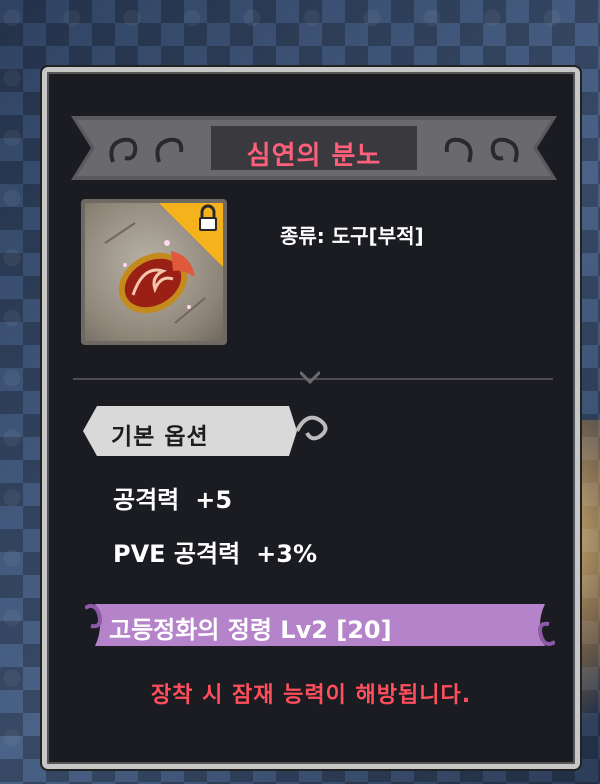 The height and width of the screenshot is (784, 600). I want to click on basic-options-label: 기본 옵션, so click(160, 437).